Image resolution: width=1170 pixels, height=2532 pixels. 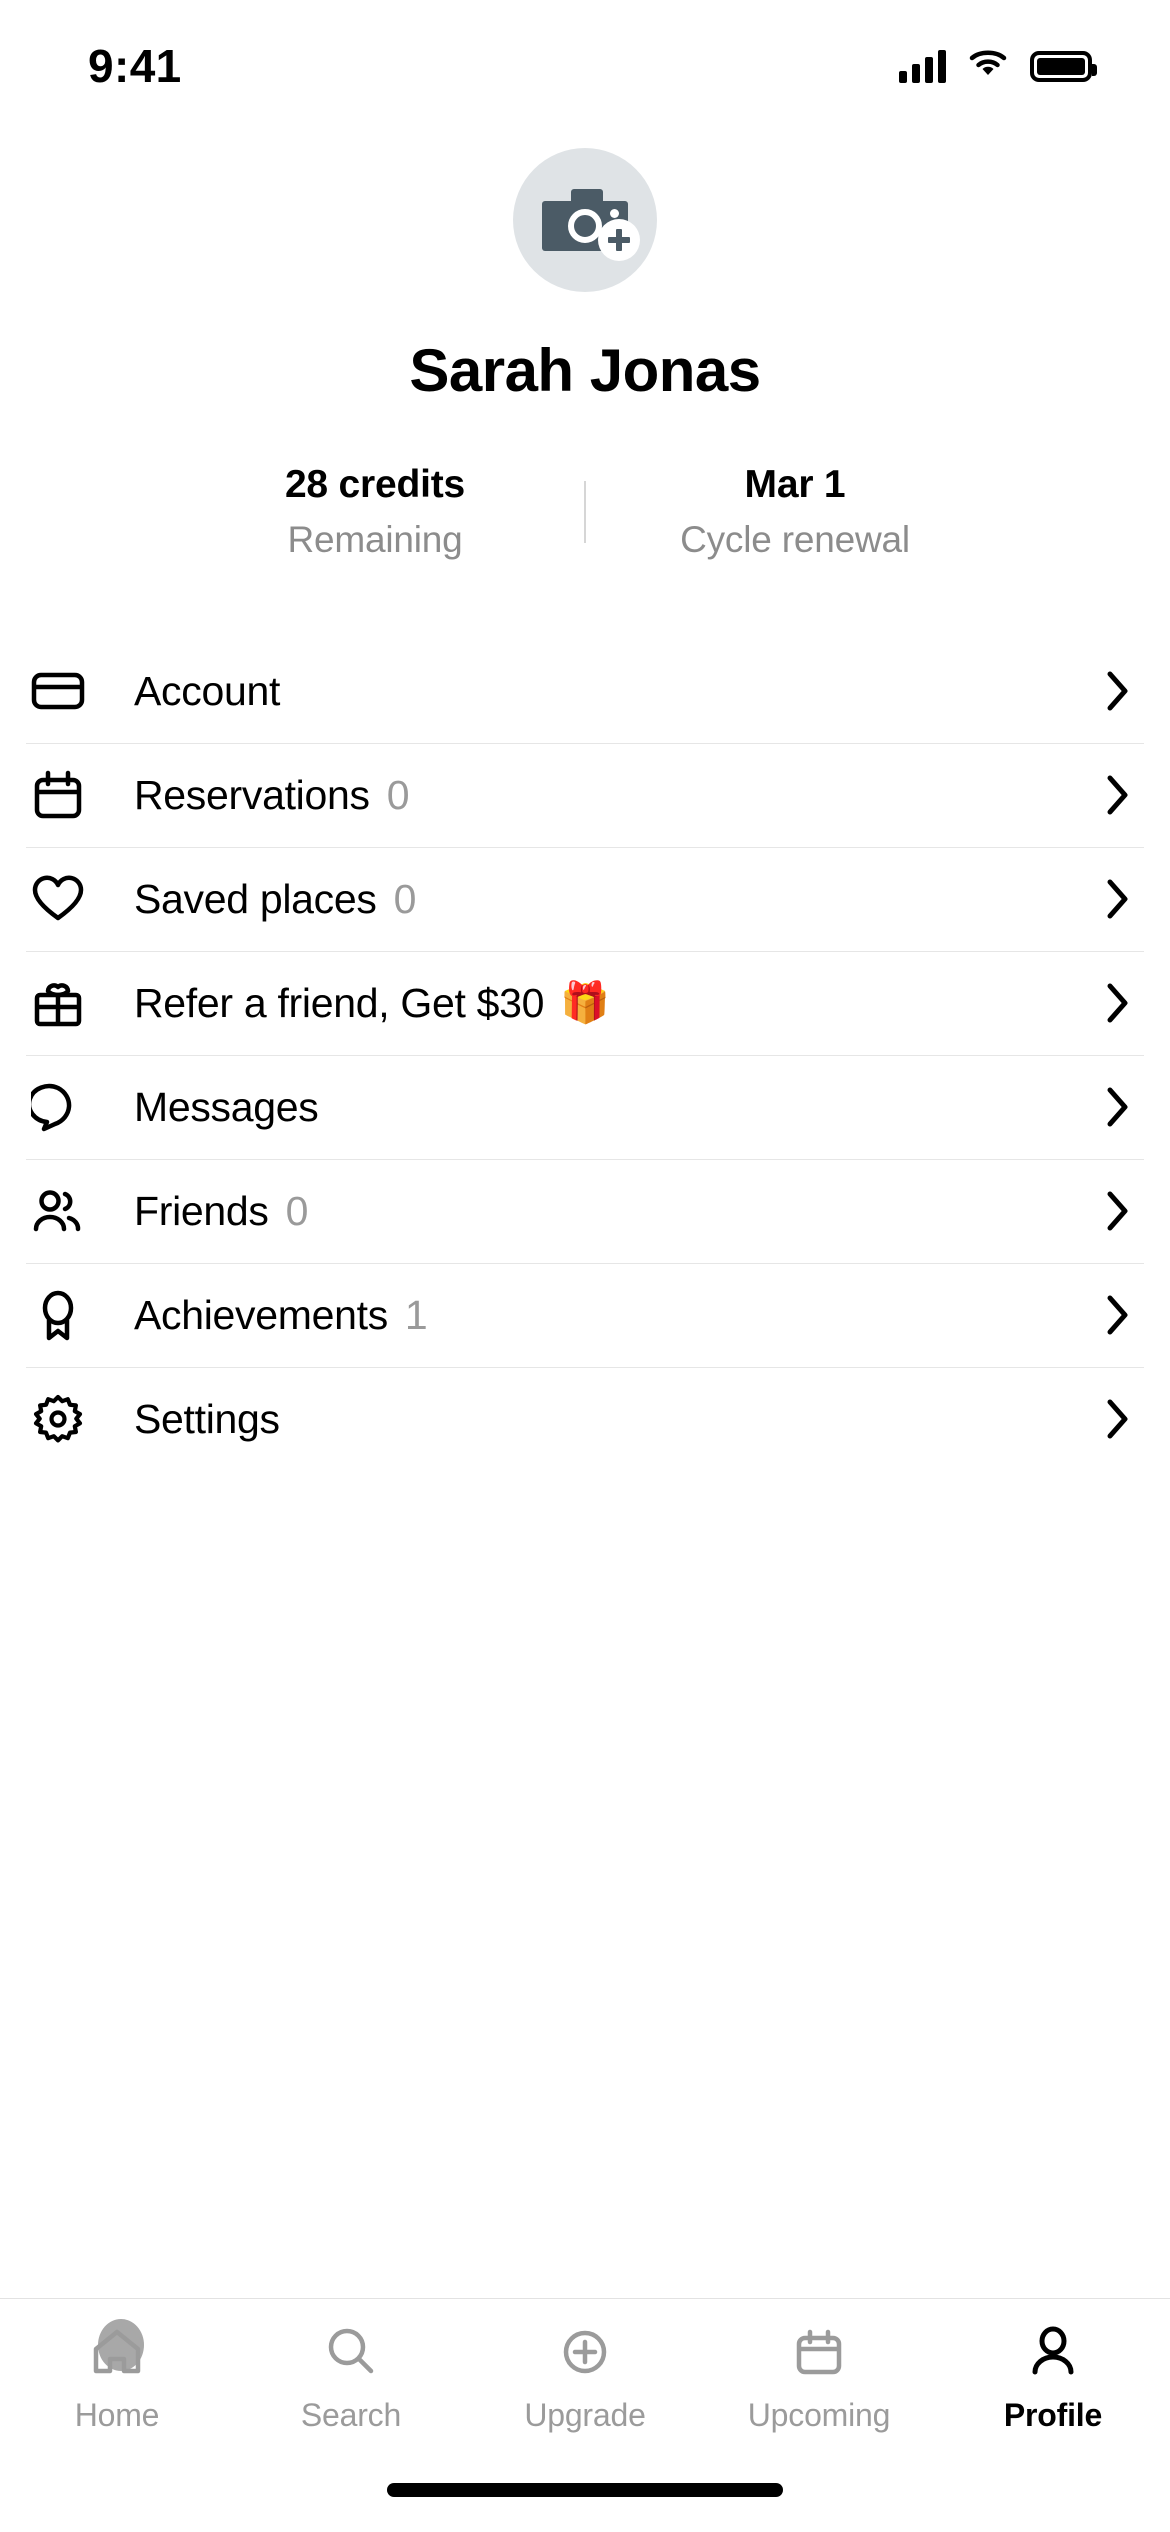 What do you see at coordinates (585, 1211) in the screenshot?
I see `menu-item-friends: Friends 0` at bounding box center [585, 1211].